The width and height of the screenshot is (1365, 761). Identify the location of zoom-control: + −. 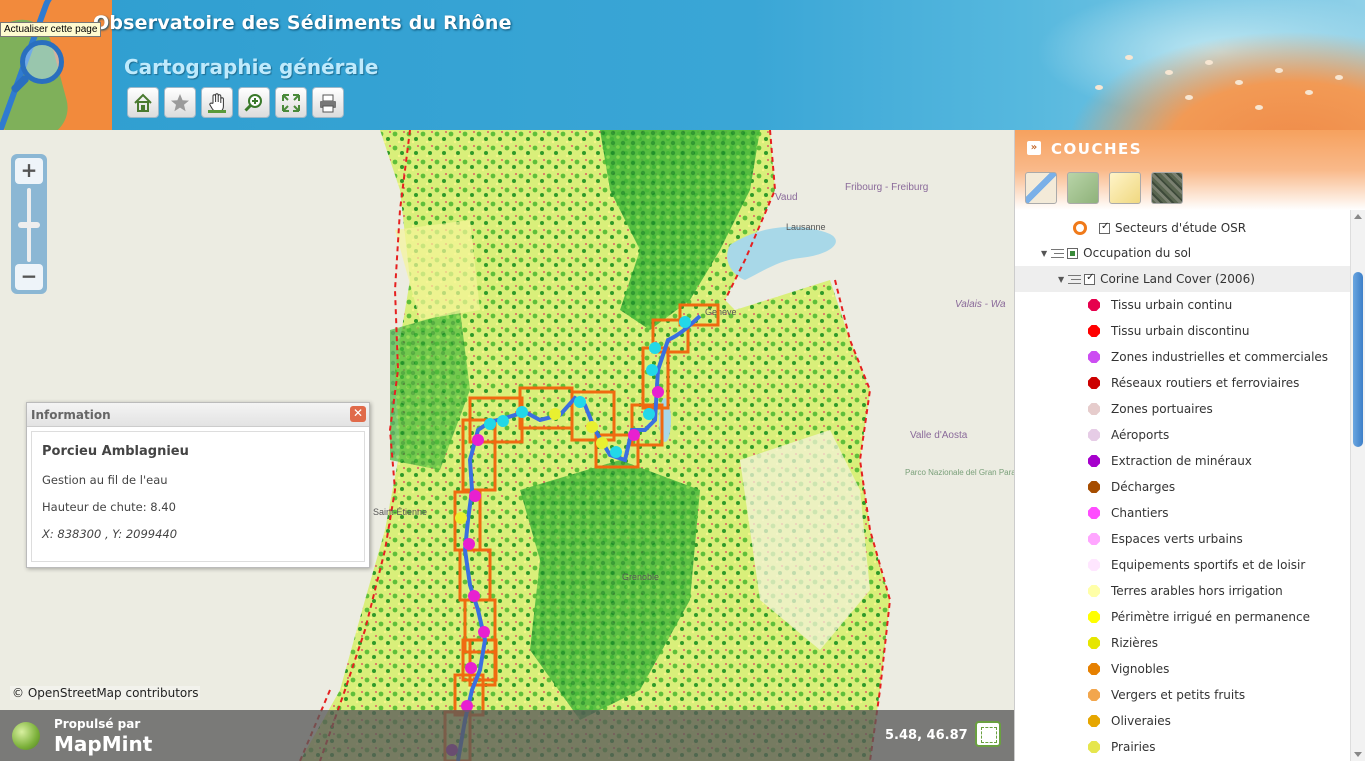
(29, 224).